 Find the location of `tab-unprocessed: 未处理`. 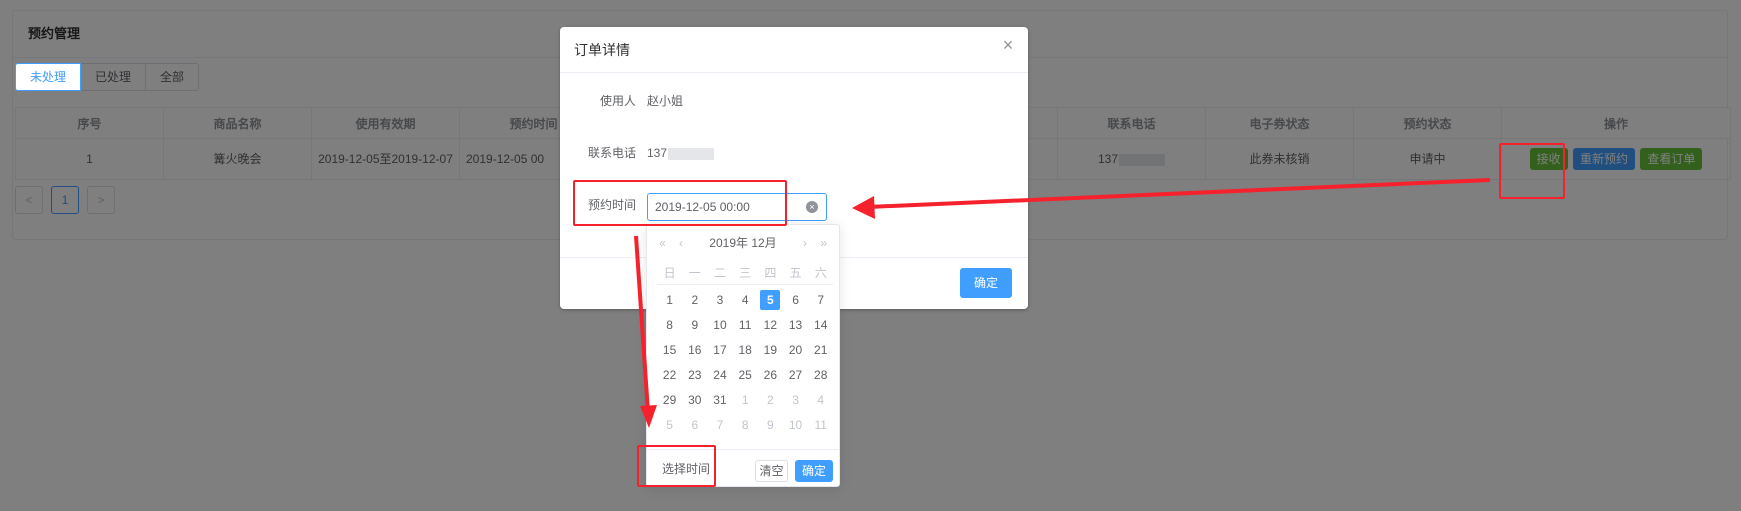

tab-unprocessed: 未处理 is located at coordinates (48, 77).